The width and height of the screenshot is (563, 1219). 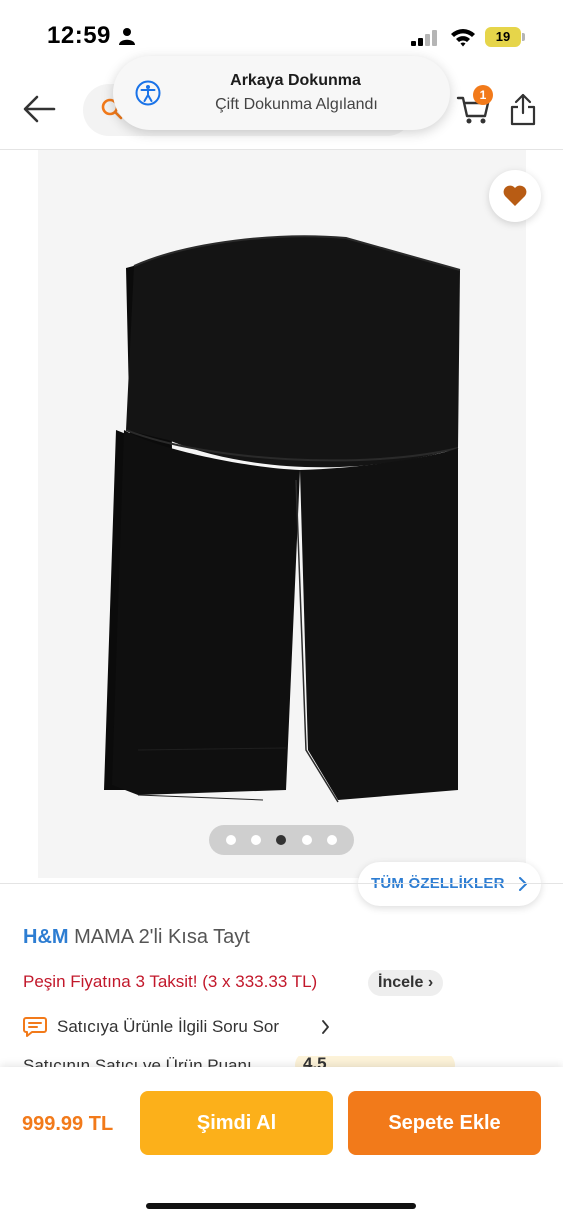 I want to click on pagination-dot-active, so click(x=281, y=840).